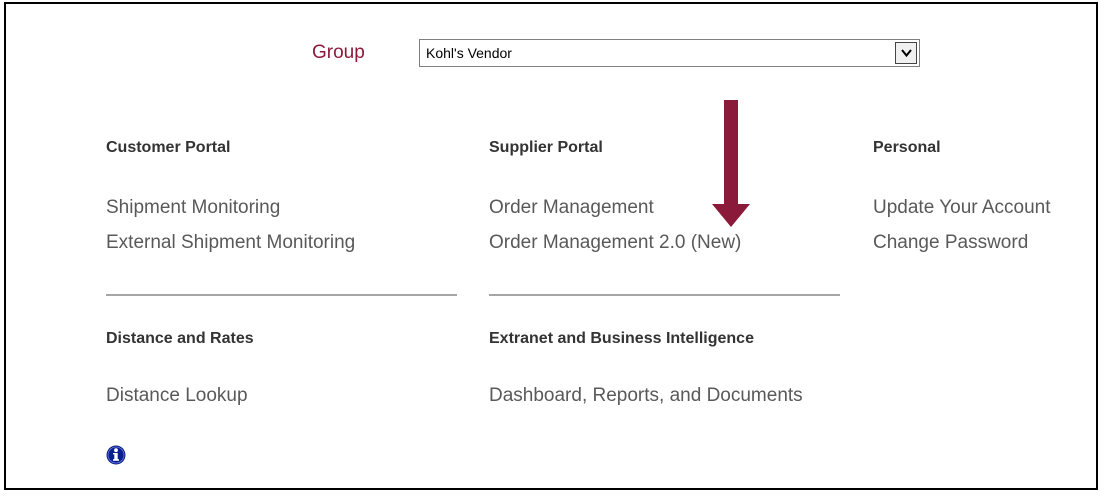 This screenshot has height=496, width=1105. I want to click on divider-middle, so click(664, 295).